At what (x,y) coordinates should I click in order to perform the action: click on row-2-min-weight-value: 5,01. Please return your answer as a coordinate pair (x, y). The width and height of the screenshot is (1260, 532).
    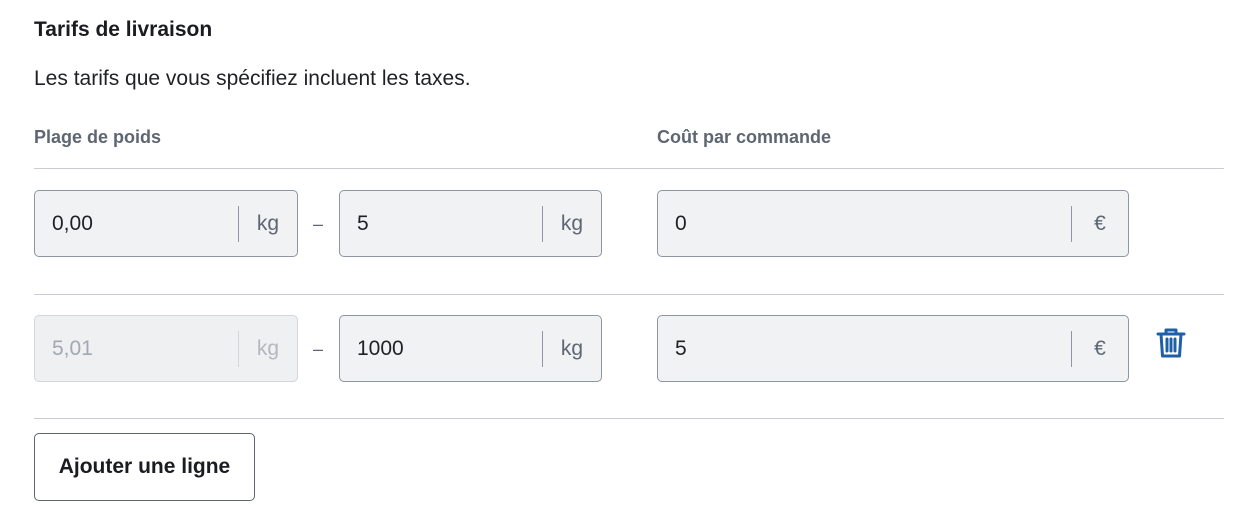
    Looking at the image, I should click on (72, 348).